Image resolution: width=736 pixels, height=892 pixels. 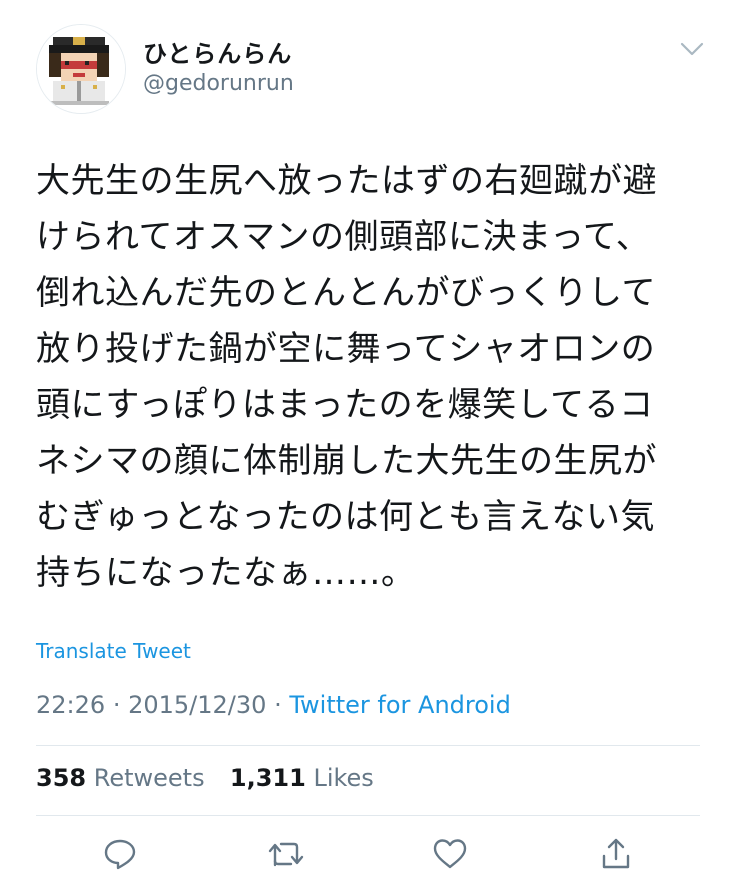 What do you see at coordinates (226, 573) in the screenshot?
I see `tweet-text-line: 持ちになったなぁ……。` at bounding box center [226, 573].